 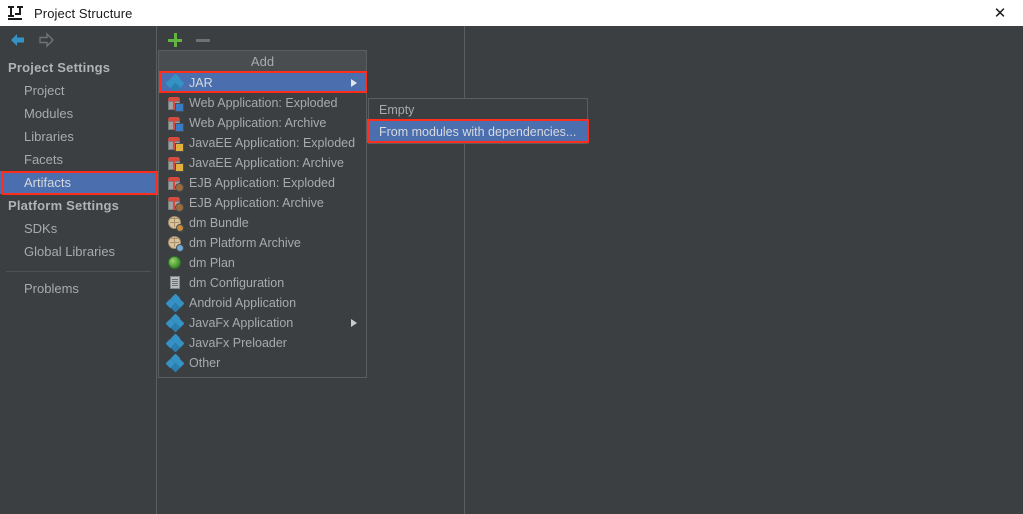 I want to click on intellij-idea-logo-icon, so click(x=16, y=13).